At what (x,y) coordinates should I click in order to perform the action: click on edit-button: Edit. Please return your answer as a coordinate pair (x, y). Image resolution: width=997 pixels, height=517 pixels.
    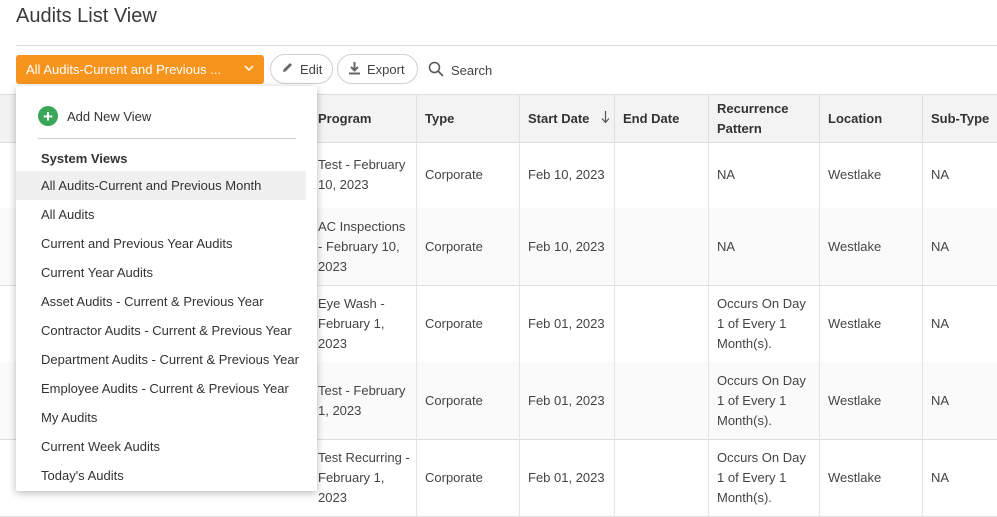
    Looking at the image, I should click on (301, 69).